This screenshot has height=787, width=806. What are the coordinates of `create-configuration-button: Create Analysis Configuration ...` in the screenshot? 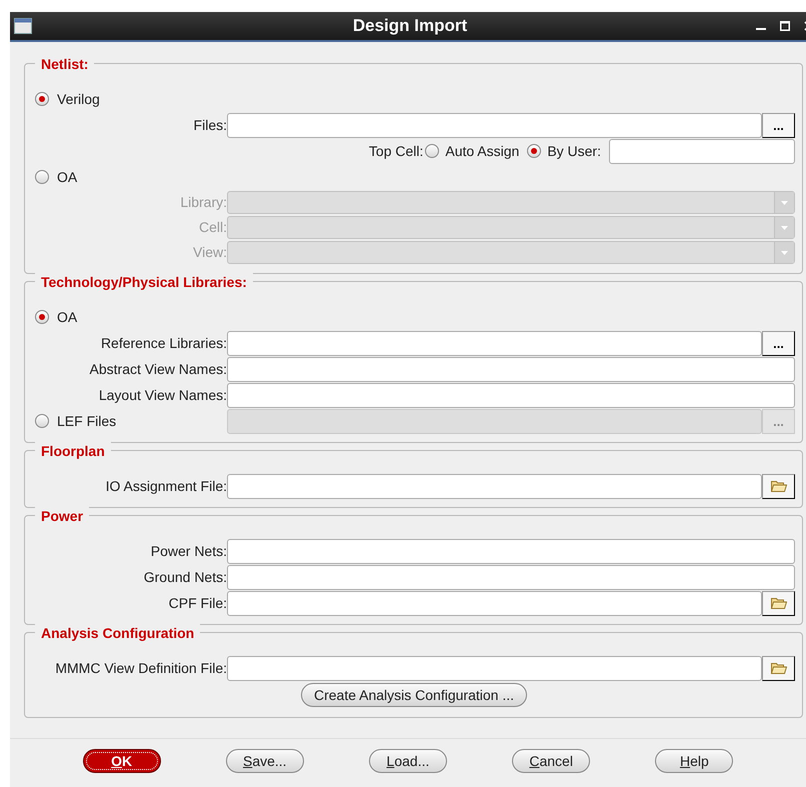 It's located at (414, 695).